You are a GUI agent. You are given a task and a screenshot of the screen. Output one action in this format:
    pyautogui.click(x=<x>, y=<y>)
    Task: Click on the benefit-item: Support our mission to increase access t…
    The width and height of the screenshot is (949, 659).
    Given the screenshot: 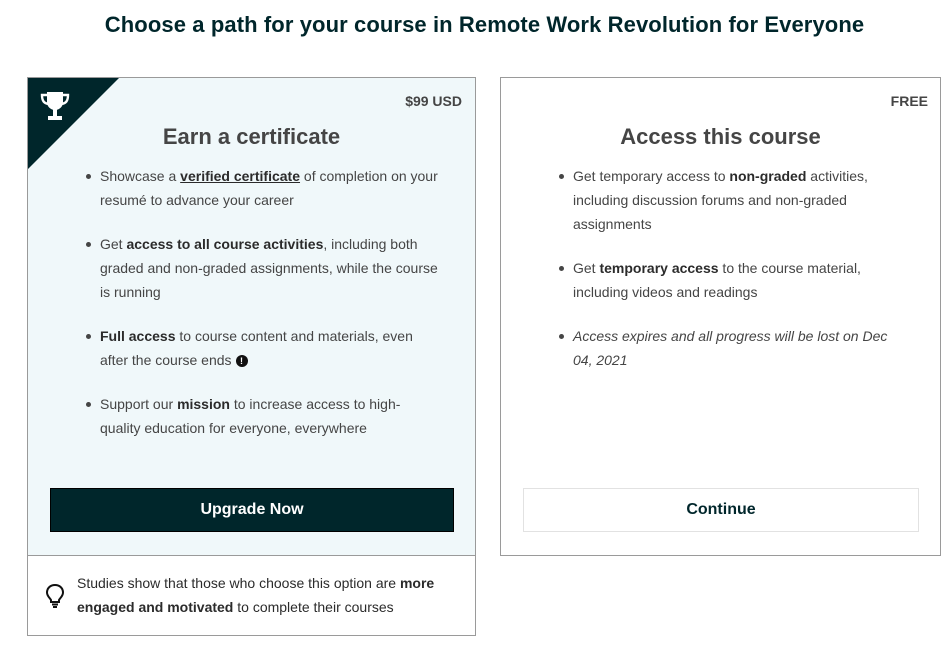 What is the action you would take?
    pyautogui.click(x=263, y=416)
    